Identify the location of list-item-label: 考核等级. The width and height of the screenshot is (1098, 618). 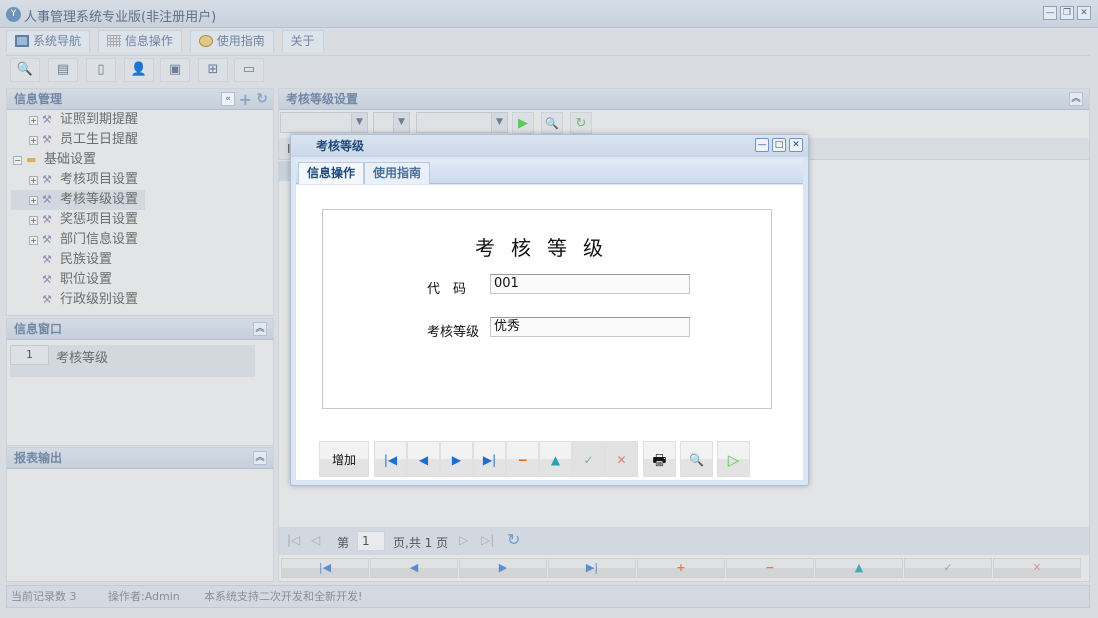
(82, 358).